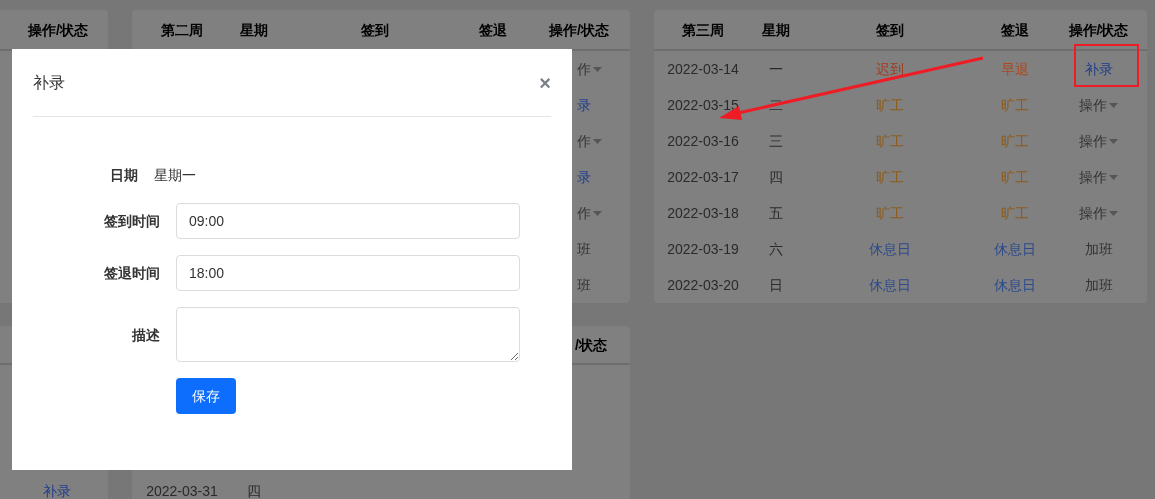  Describe the element at coordinates (131, 273) in the screenshot. I see `field-label: 签退时间` at that location.